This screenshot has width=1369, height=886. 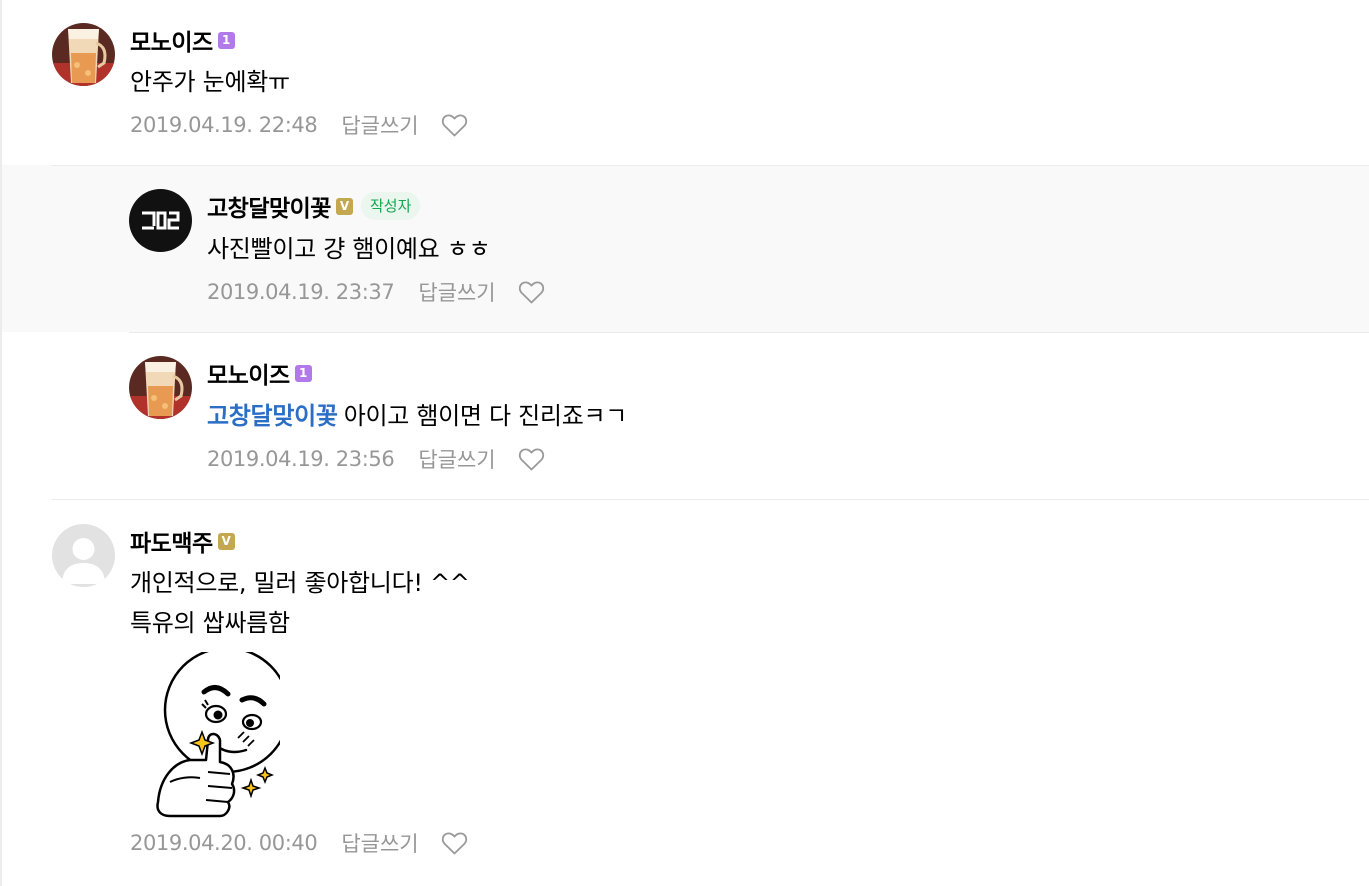 What do you see at coordinates (301, 459) in the screenshot?
I see `comment-date: 2019.04.19. 23:56` at bounding box center [301, 459].